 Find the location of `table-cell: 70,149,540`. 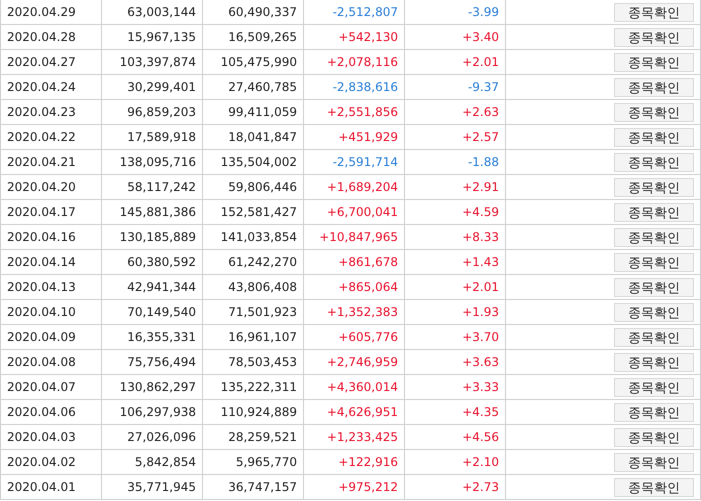

table-cell: 70,149,540 is located at coordinates (161, 312).